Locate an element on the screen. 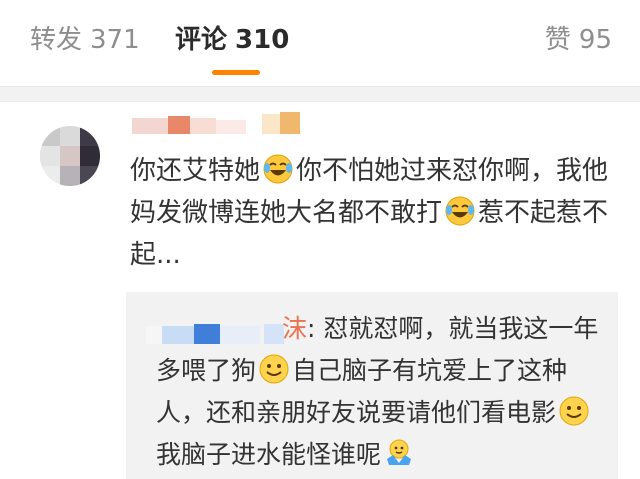 This screenshot has height=479, width=640. comment-segment-1: 你还艾特她 is located at coordinates (195, 171).